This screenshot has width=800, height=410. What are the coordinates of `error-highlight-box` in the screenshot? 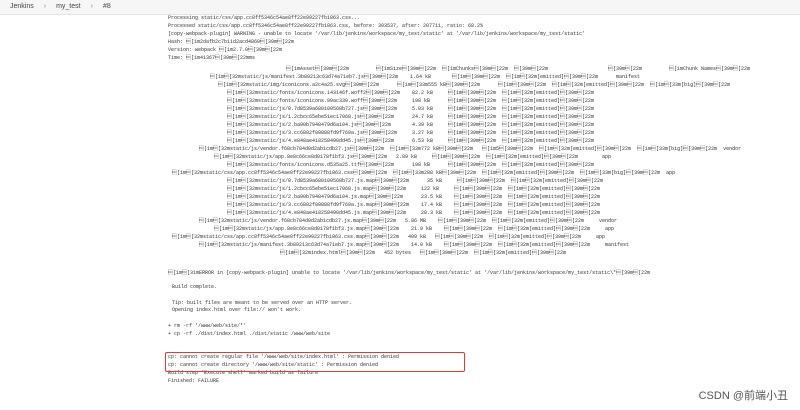 It's located at (315, 362).